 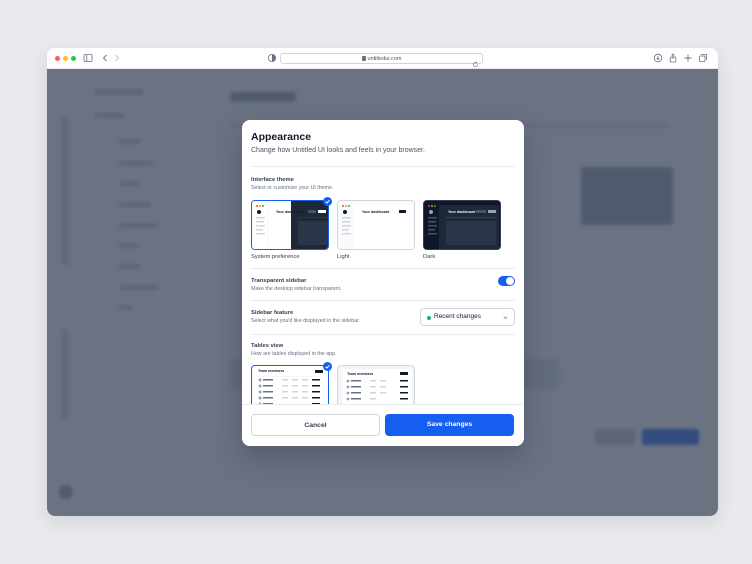 What do you see at coordinates (363, 58) in the screenshot?
I see `lock-icon` at bounding box center [363, 58].